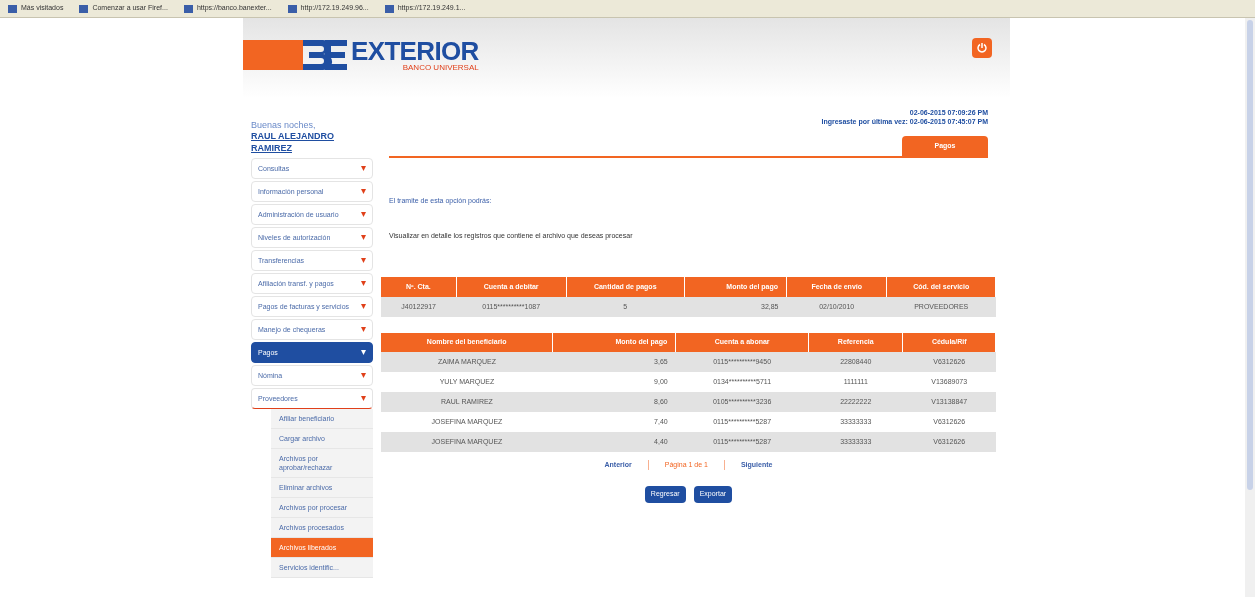 This screenshot has width=1255, height=597. I want to click on greeting-text: Buenas noches,, so click(284, 126).